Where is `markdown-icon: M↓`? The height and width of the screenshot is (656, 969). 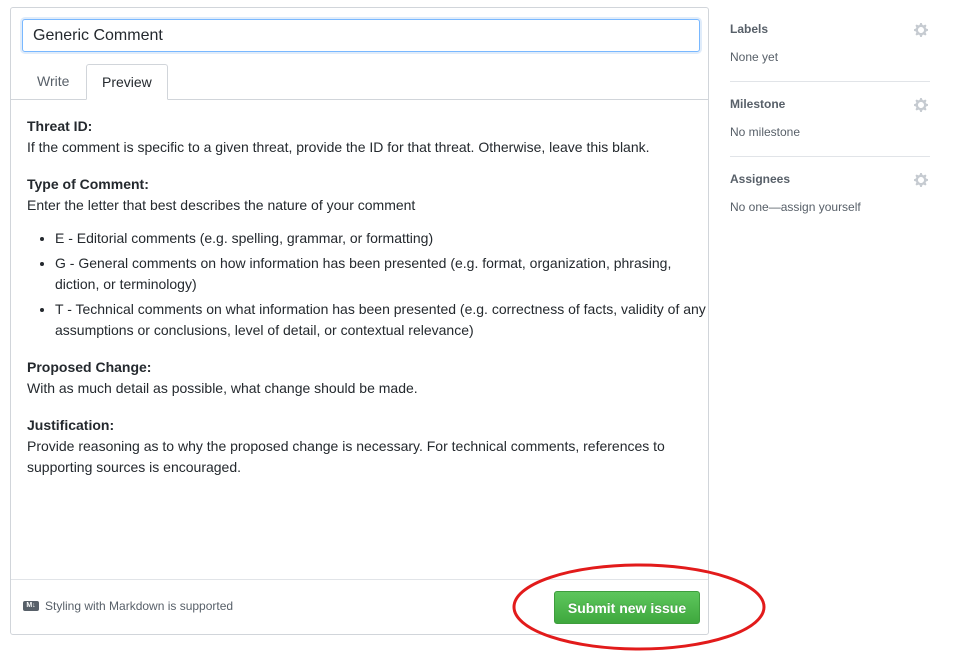
markdown-icon: M↓ is located at coordinates (31, 606).